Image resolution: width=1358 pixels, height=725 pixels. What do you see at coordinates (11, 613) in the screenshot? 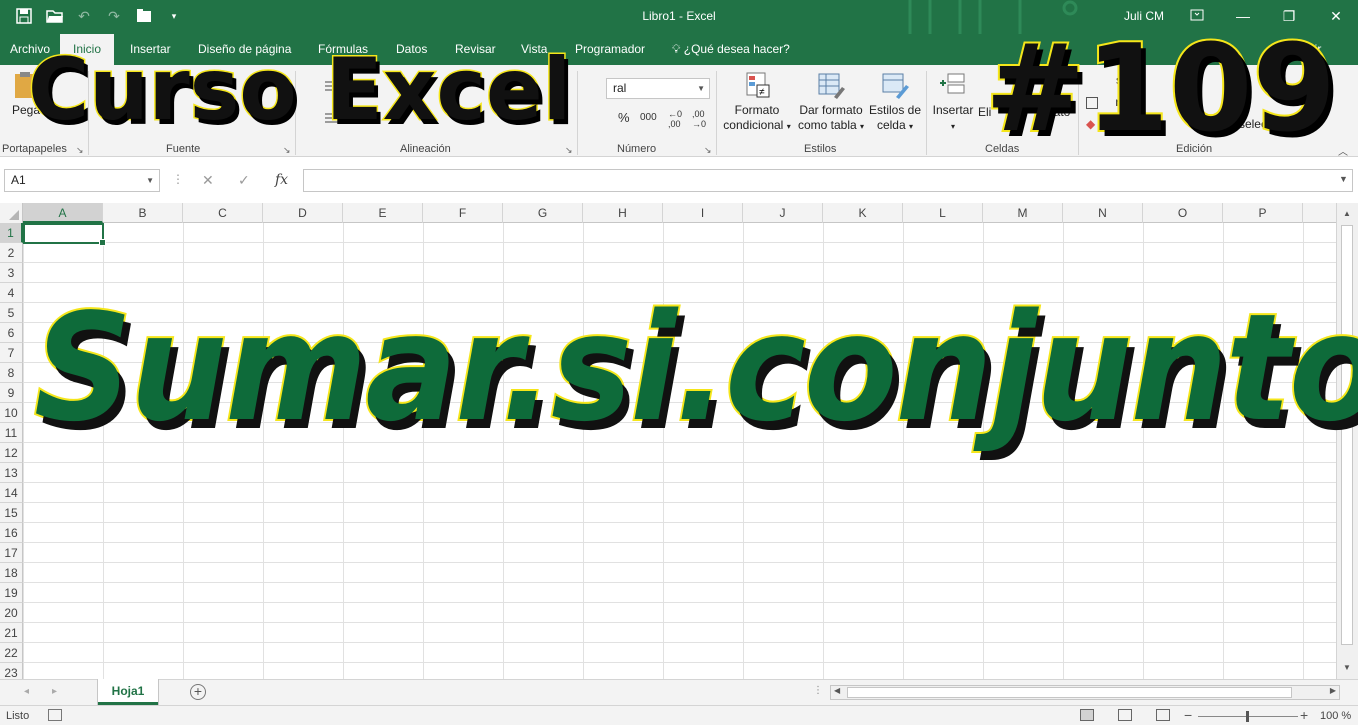
I see `row-header: 20` at bounding box center [11, 613].